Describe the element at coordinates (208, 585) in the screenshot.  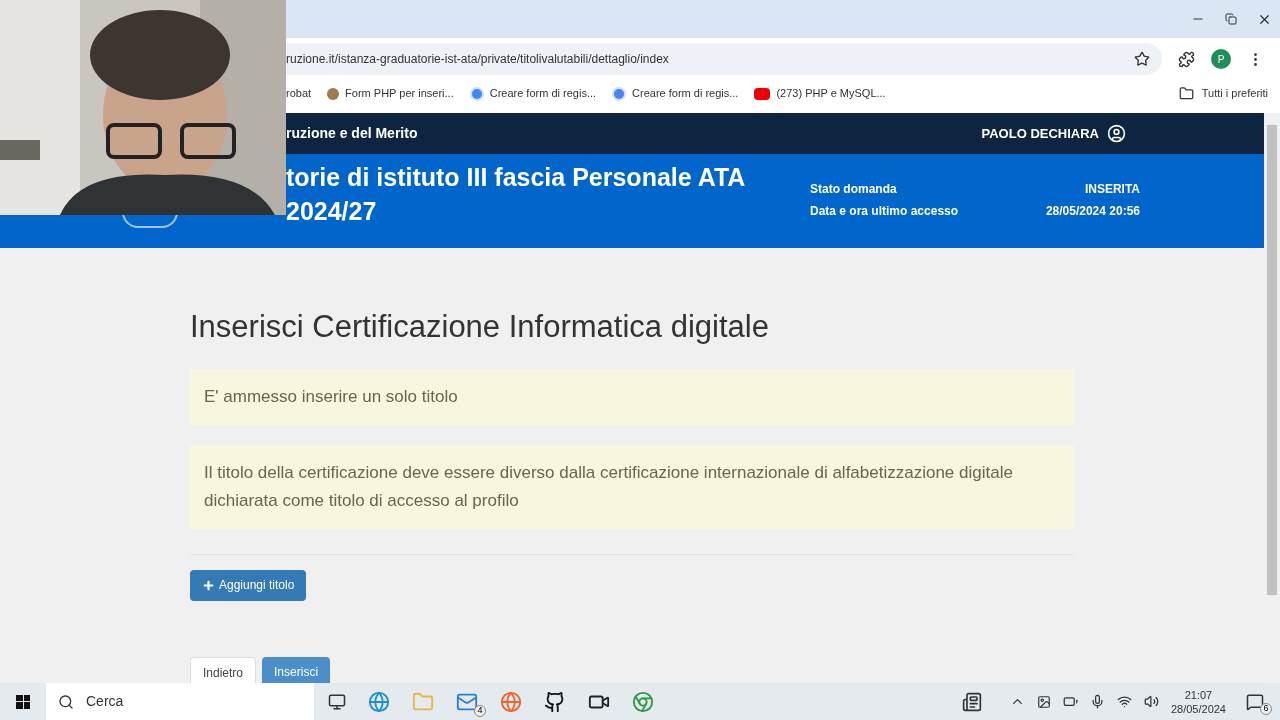
I see `plus-icon` at that location.